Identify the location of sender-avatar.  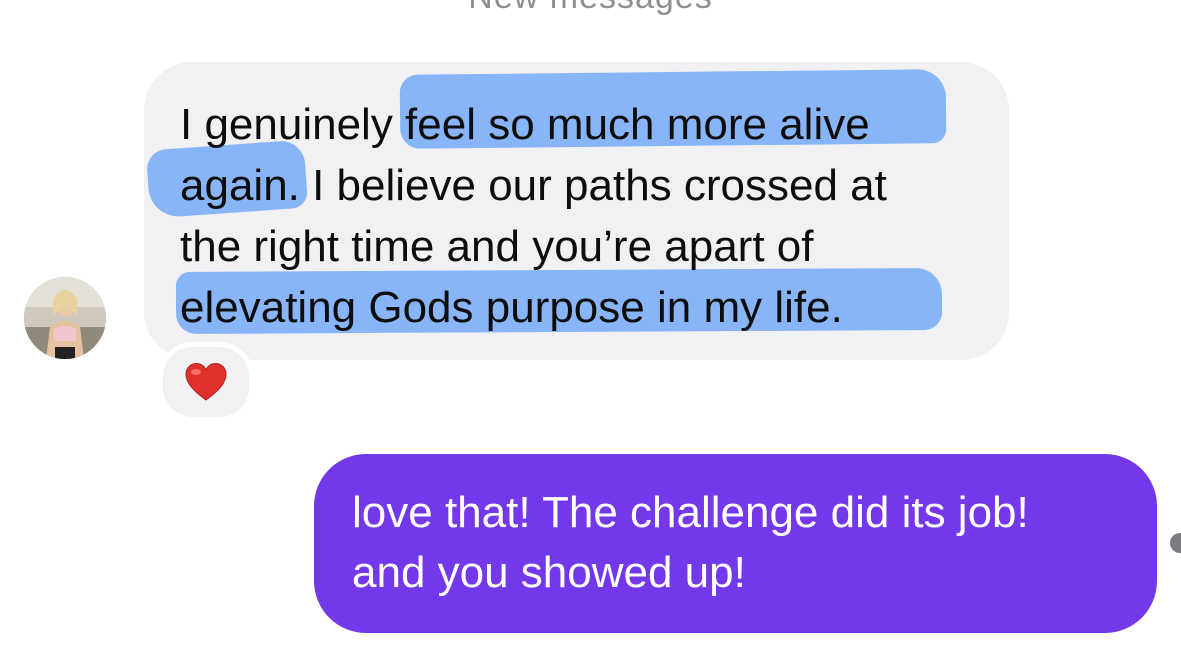
(65, 318).